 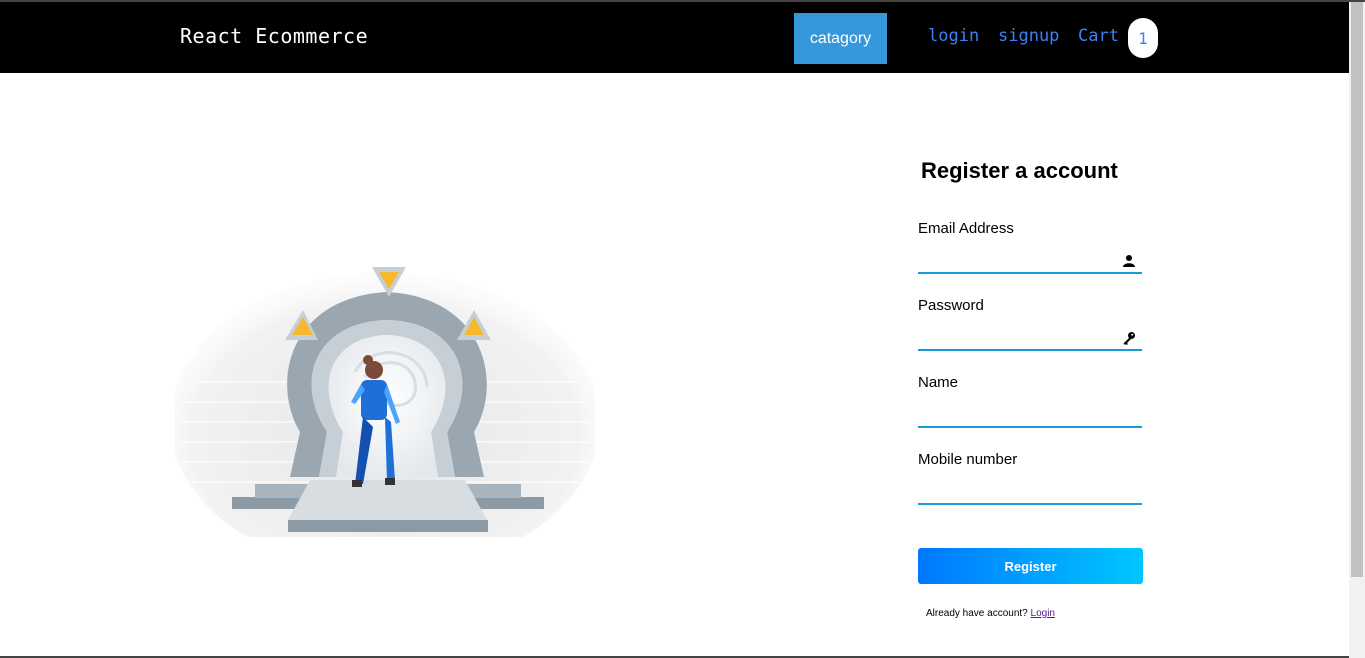 I want to click on mobile-label: Mobile number, so click(x=968, y=459).